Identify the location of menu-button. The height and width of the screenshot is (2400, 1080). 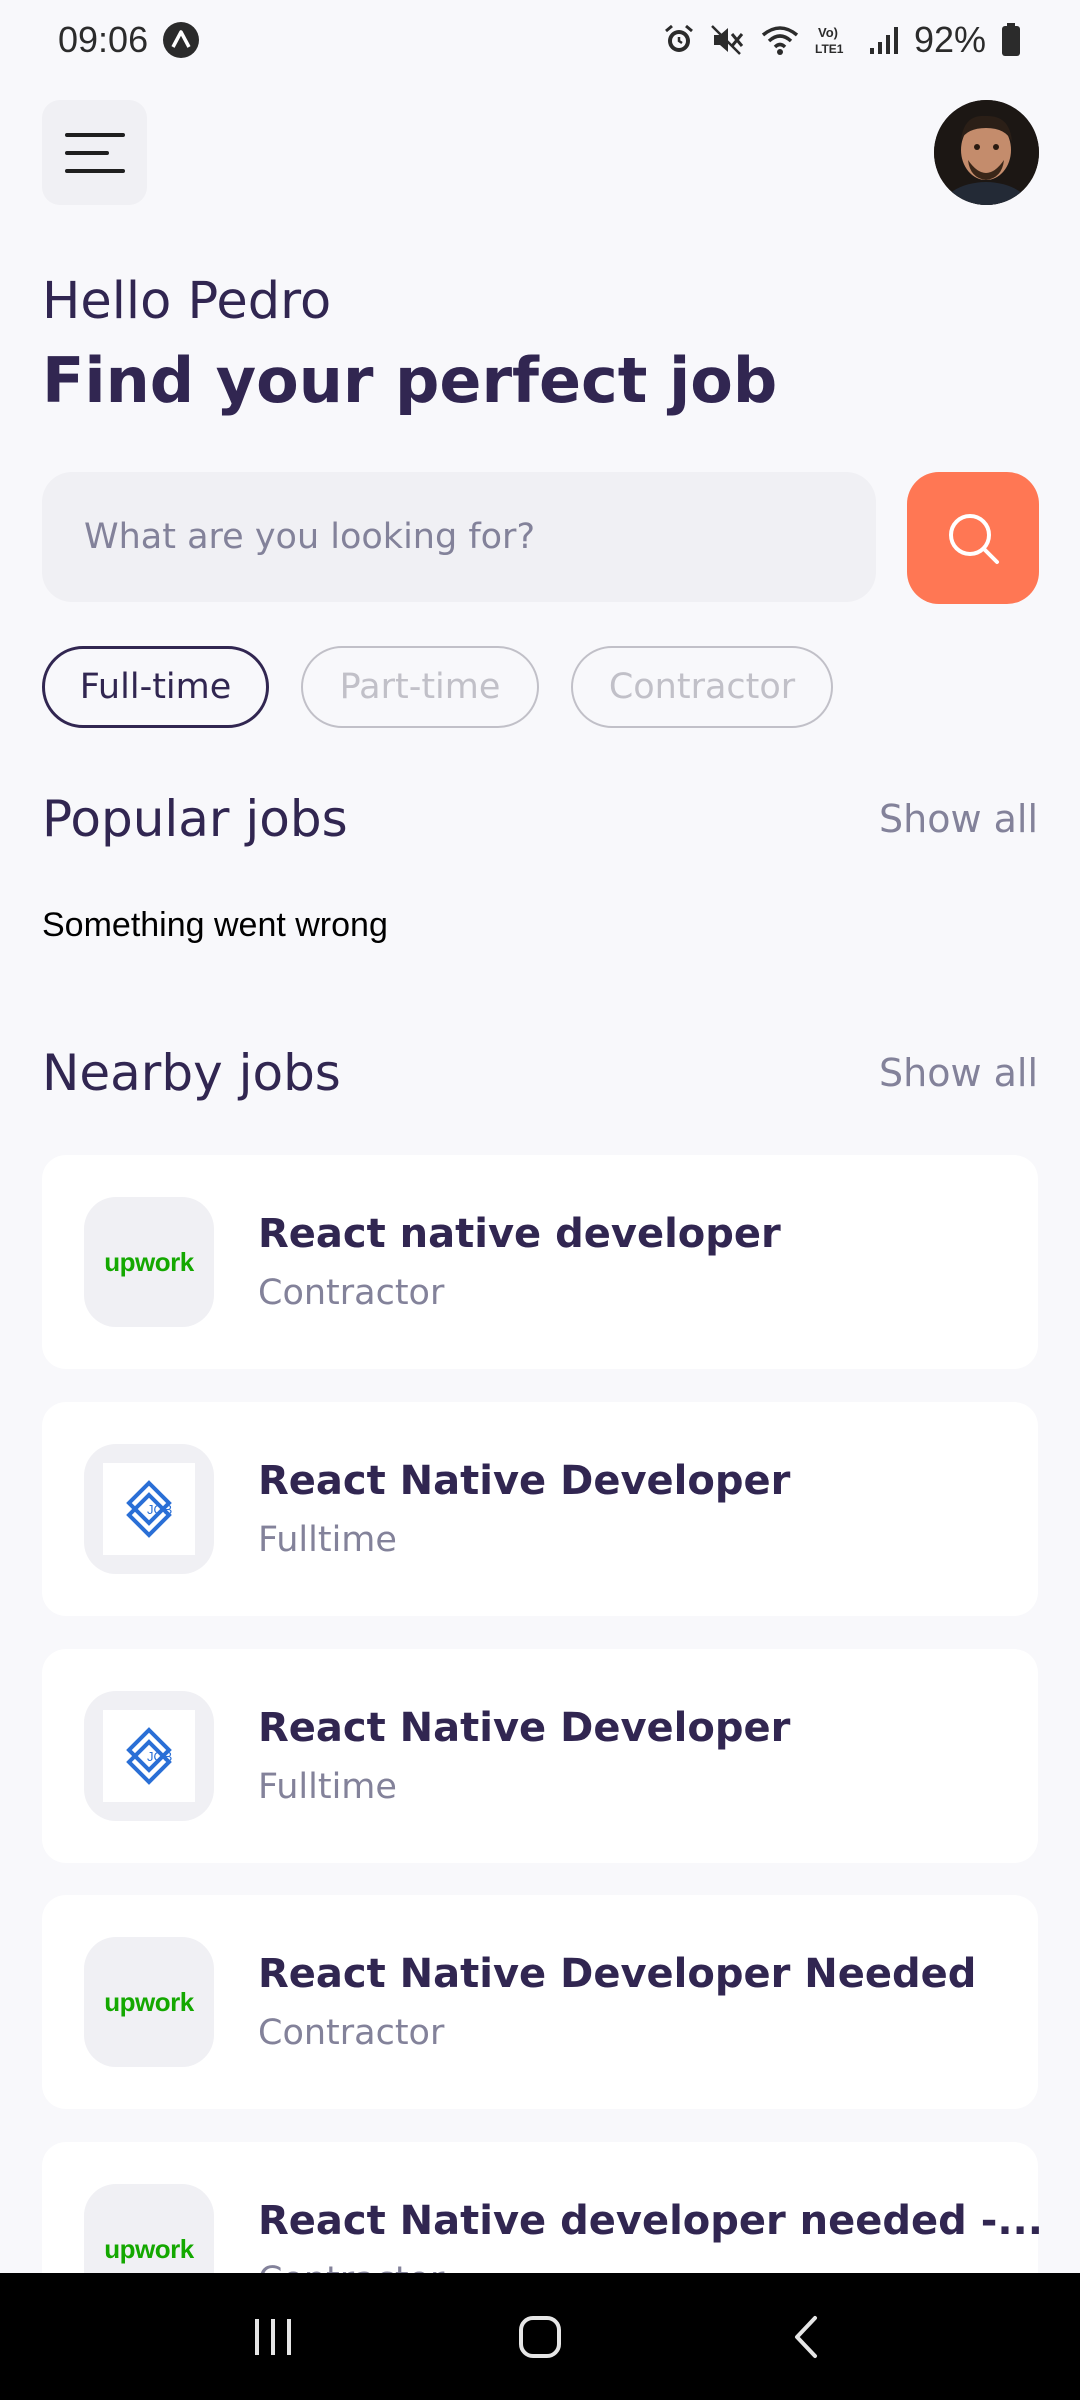
(94, 152).